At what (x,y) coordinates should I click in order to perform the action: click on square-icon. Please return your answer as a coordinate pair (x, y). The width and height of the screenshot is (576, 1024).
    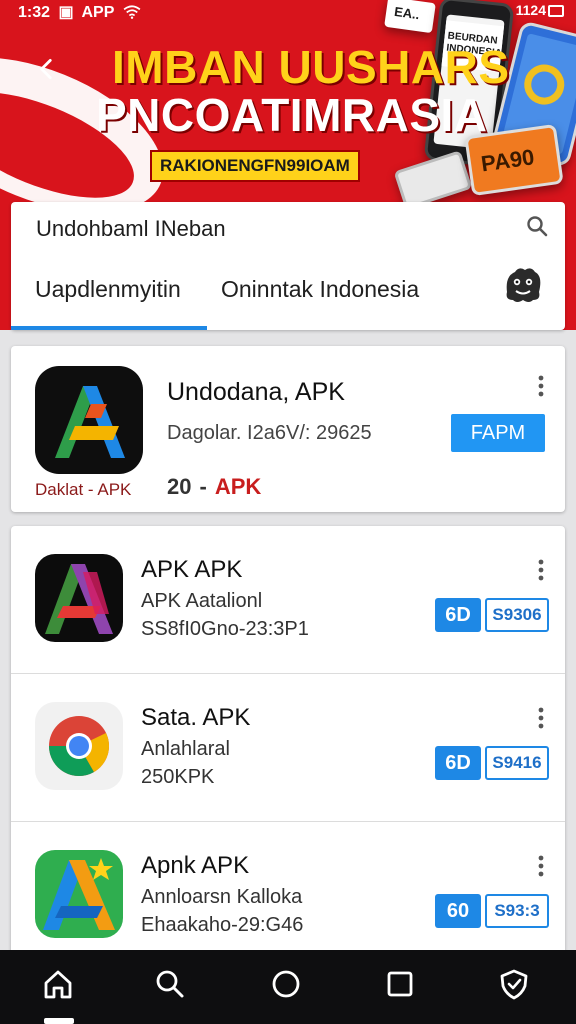
    Looking at the image, I should click on (400, 984).